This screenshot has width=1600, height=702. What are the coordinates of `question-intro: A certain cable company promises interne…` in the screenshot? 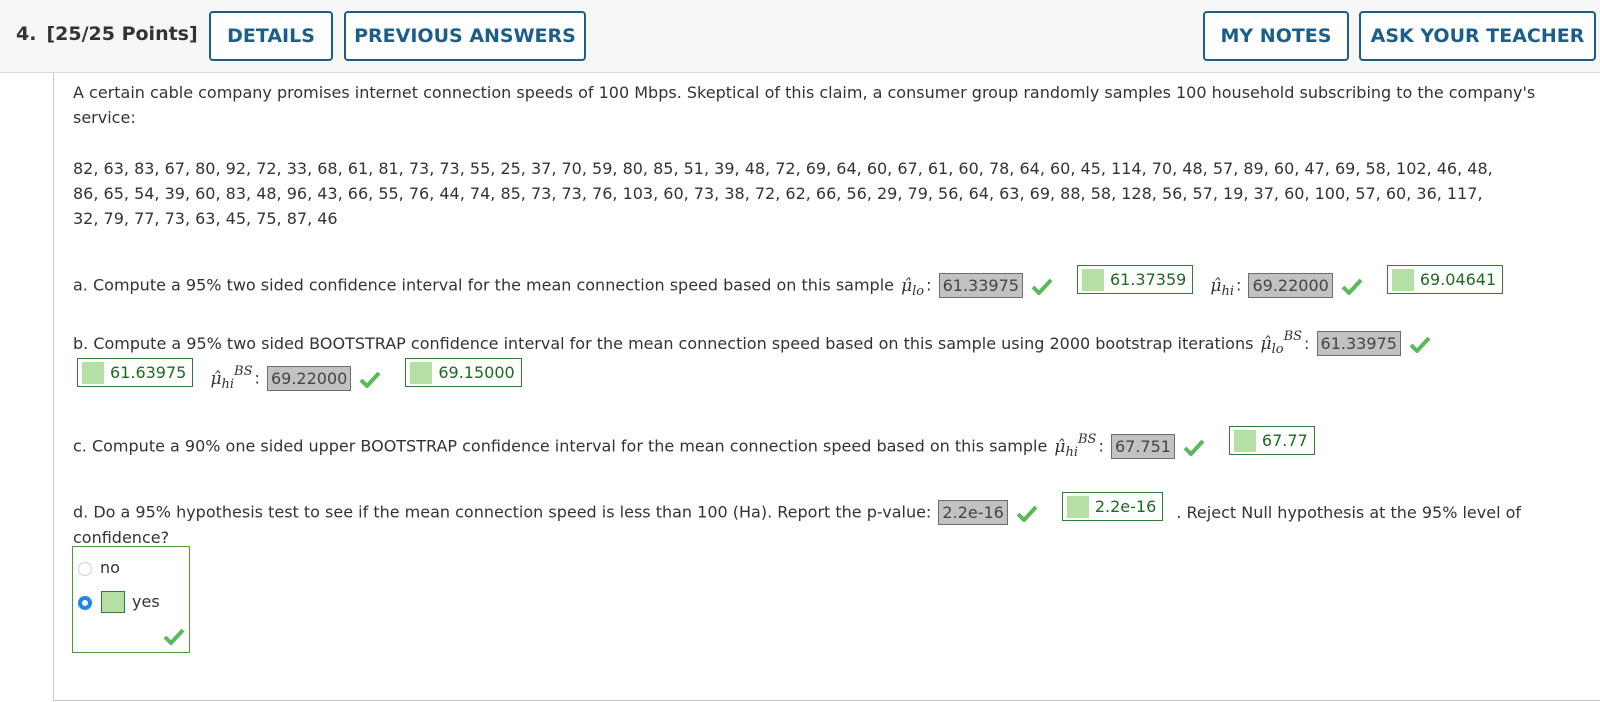 It's located at (804, 105).